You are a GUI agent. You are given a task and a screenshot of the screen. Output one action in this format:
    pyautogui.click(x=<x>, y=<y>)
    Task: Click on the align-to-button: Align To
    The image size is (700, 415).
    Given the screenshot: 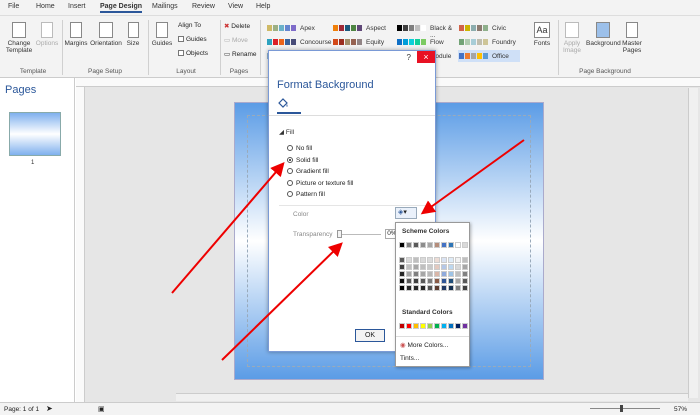 What is the action you would take?
    pyautogui.click(x=189, y=25)
    